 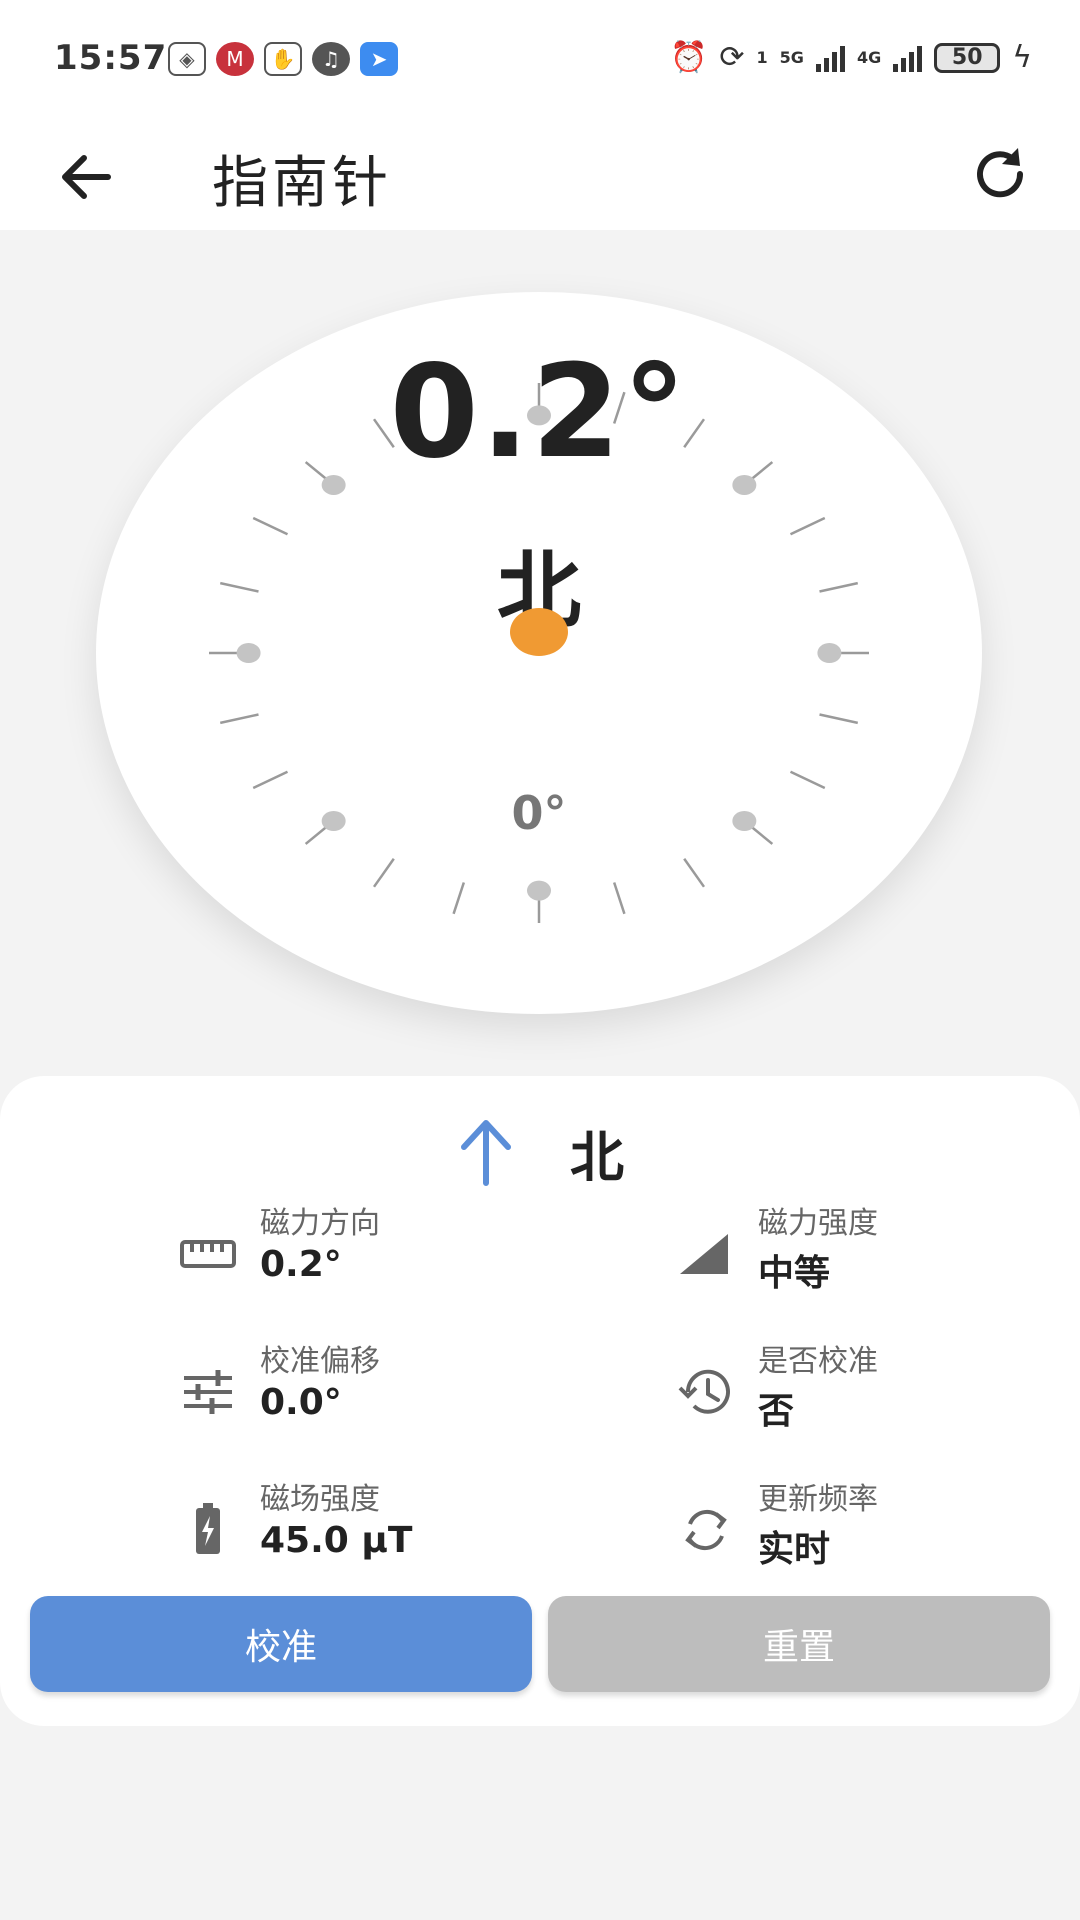 What do you see at coordinates (320, 1223) in the screenshot?
I see `stat-label: 磁力方向` at bounding box center [320, 1223].